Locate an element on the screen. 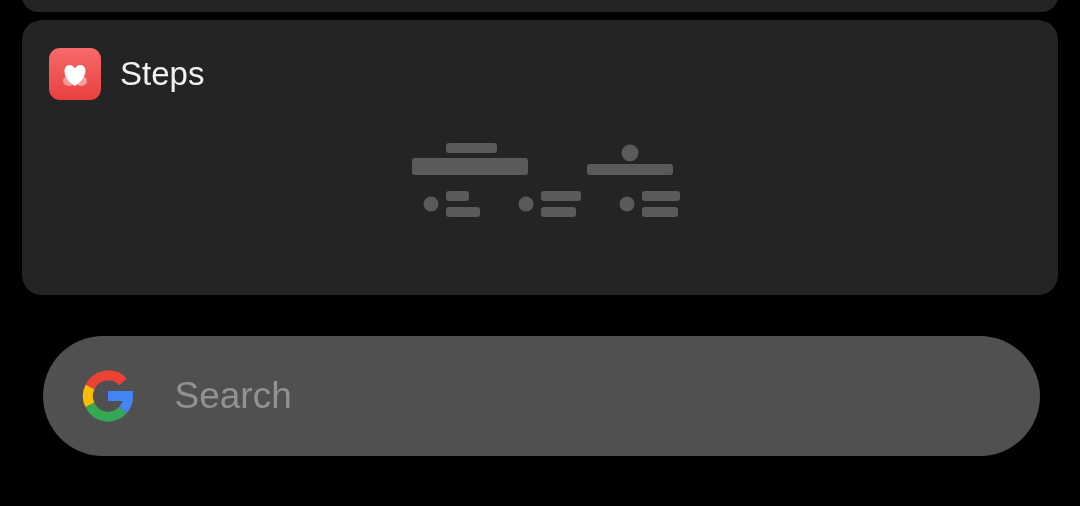  google-logo-icon is located at coordinates (107, 396).